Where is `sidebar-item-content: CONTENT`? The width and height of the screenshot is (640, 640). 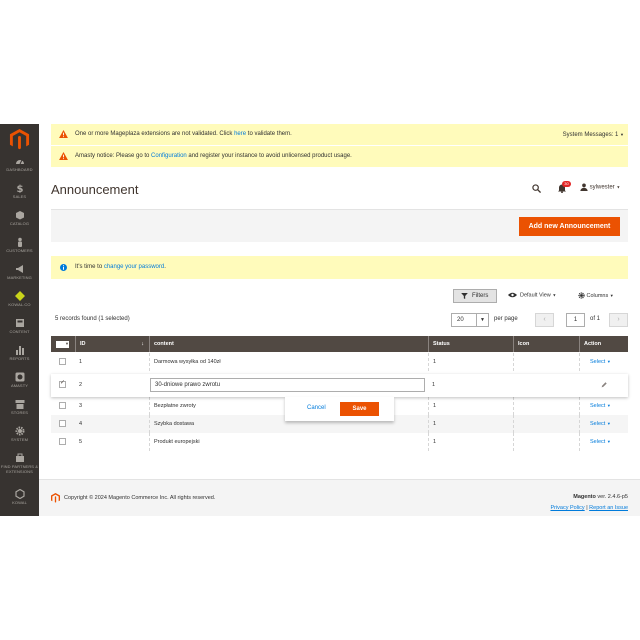 sidebar-item-content: CONTENT is located at coordinates (19, 331).